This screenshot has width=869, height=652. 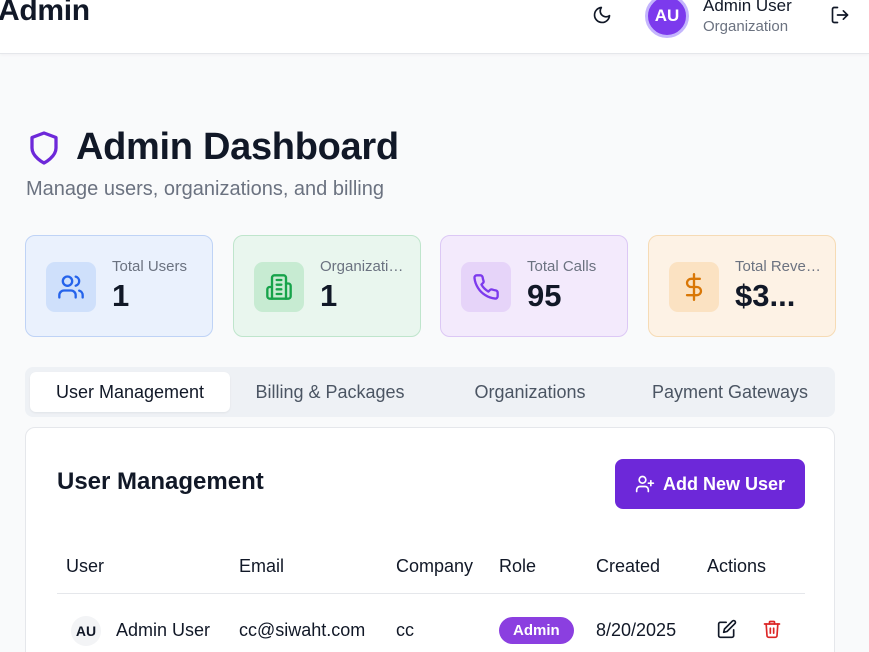 What do you see at coordinates (45, 13) in the screenshot?
I see `brand-title: Admin` at bounding box center [45, 13].